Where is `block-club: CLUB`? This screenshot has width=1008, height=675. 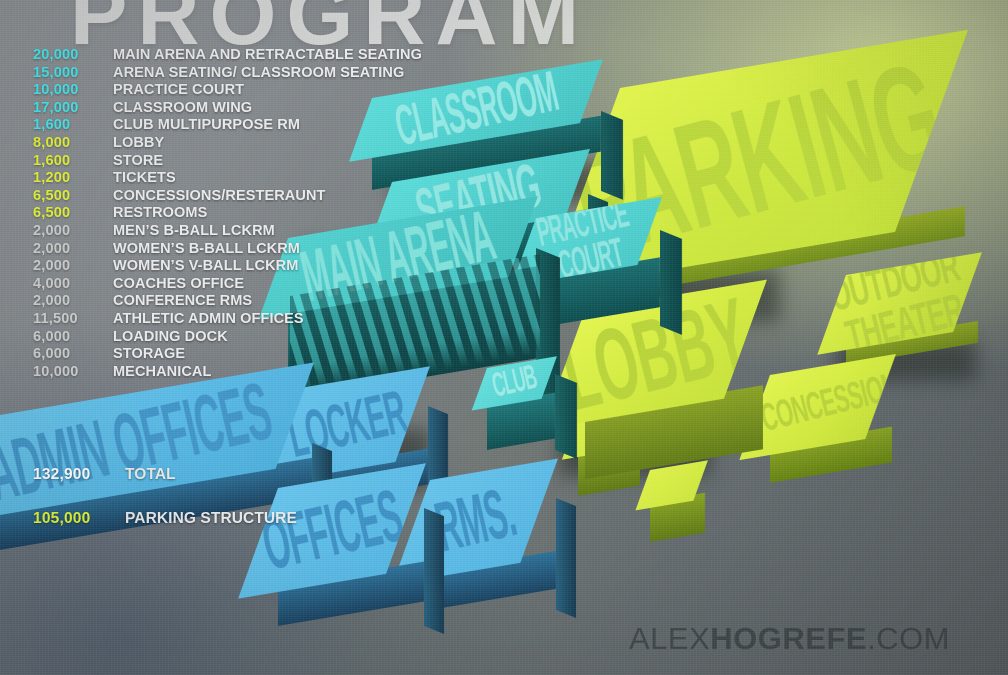 block-club: CLUB is located at coordinates (534, 412).